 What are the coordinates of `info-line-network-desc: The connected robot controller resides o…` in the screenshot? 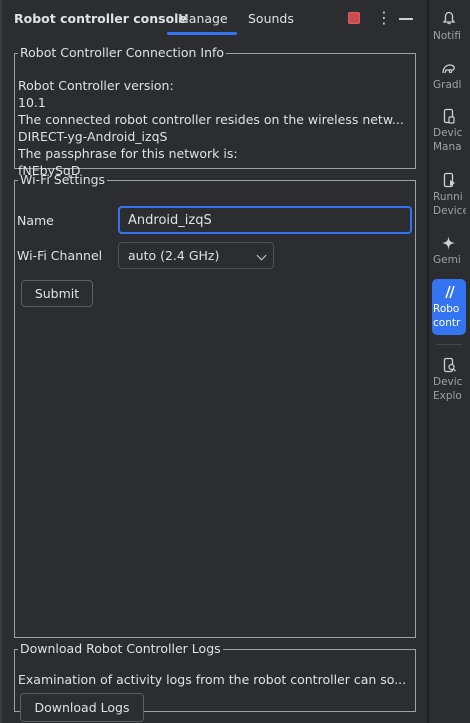 It's located at (211, 119).